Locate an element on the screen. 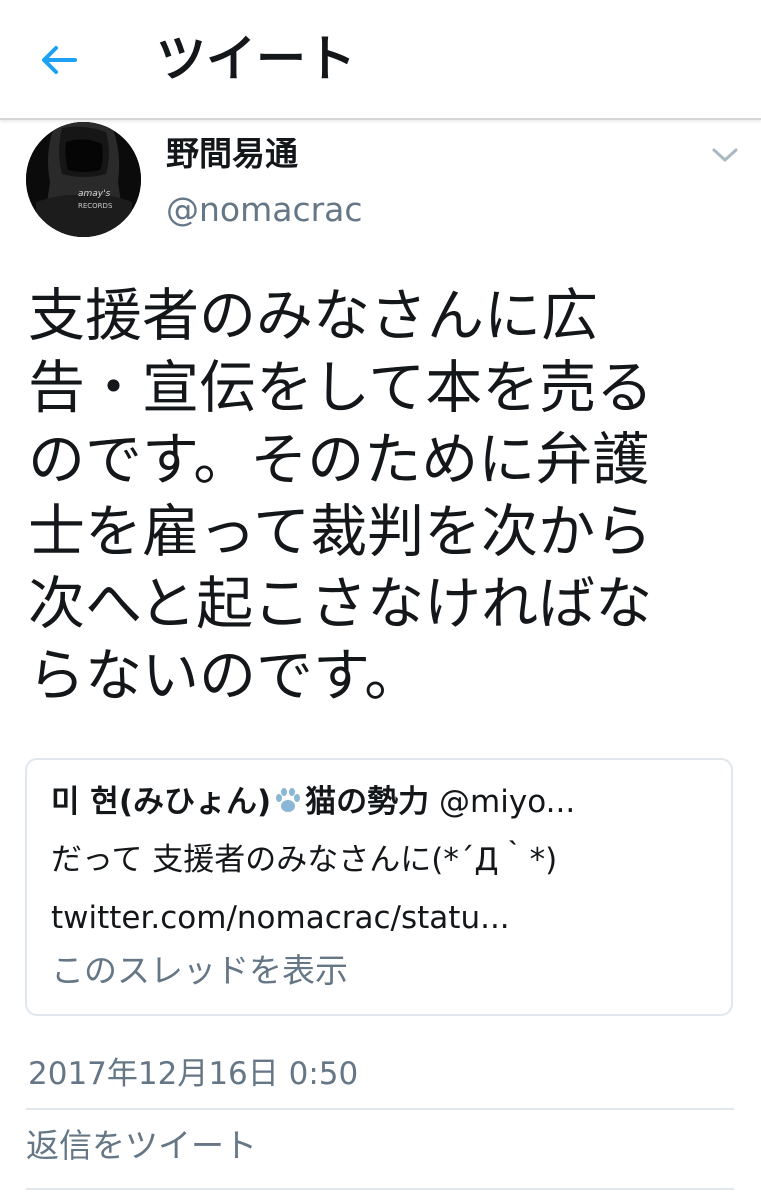 Image resolution: width=761 pixels, height=1200 pixels. tweet-text-line: 次へと起こさなければな is located at coordinates (340, 604).